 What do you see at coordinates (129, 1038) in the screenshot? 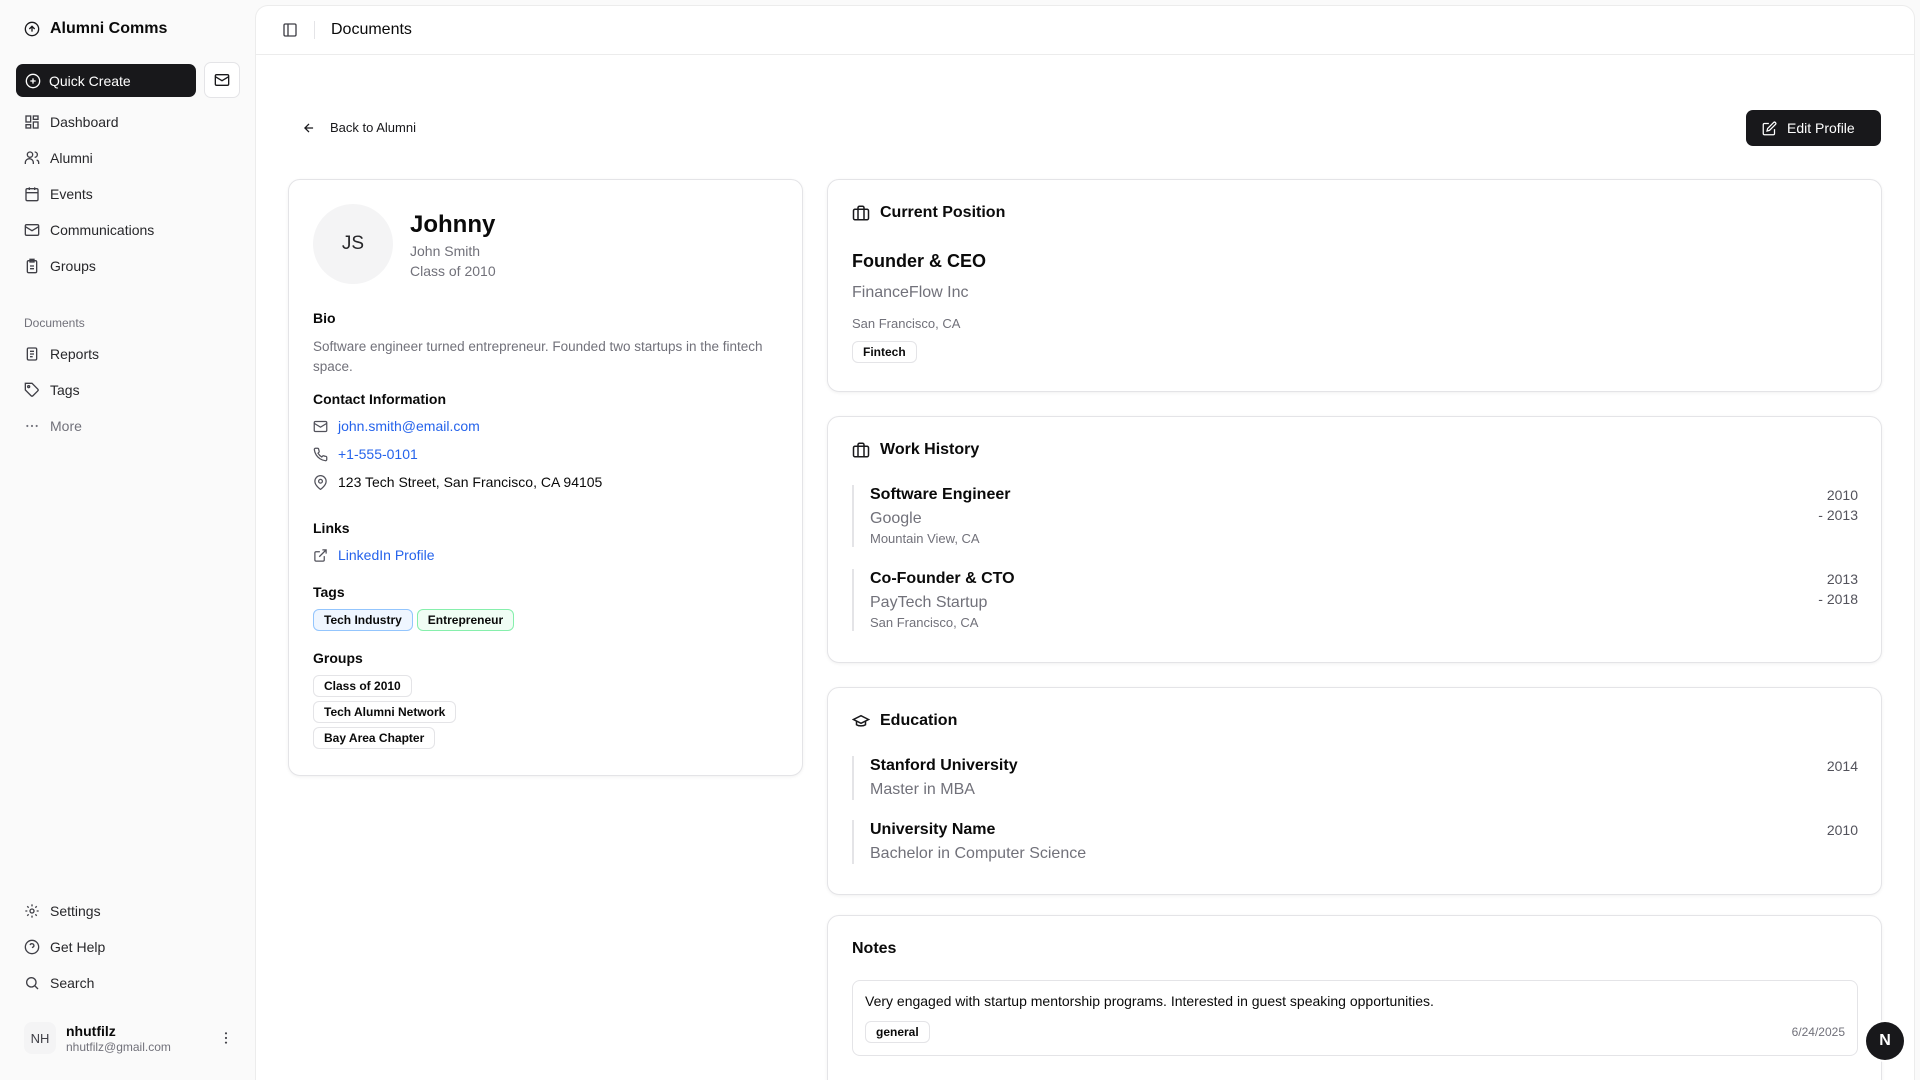
I see `user-menu: NH nhutfilz nhutfilz@gmail.com` at bounding box center [129, 1038].